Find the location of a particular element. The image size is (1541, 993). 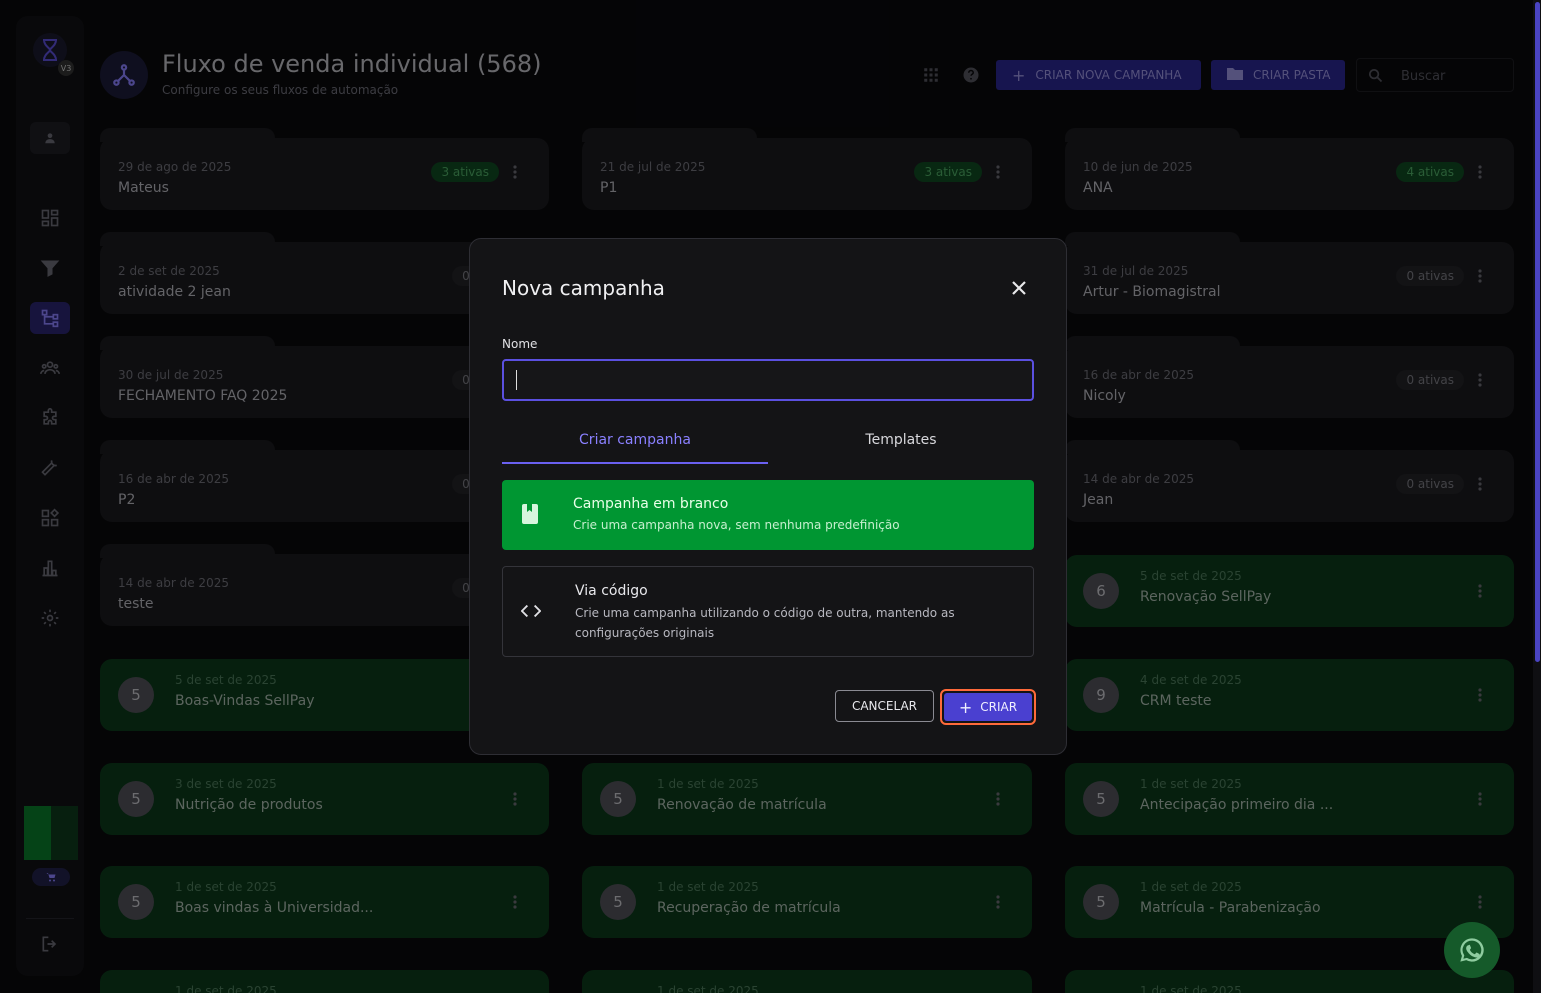

create-button: + CRIAR is located at coordinates (988, 707).